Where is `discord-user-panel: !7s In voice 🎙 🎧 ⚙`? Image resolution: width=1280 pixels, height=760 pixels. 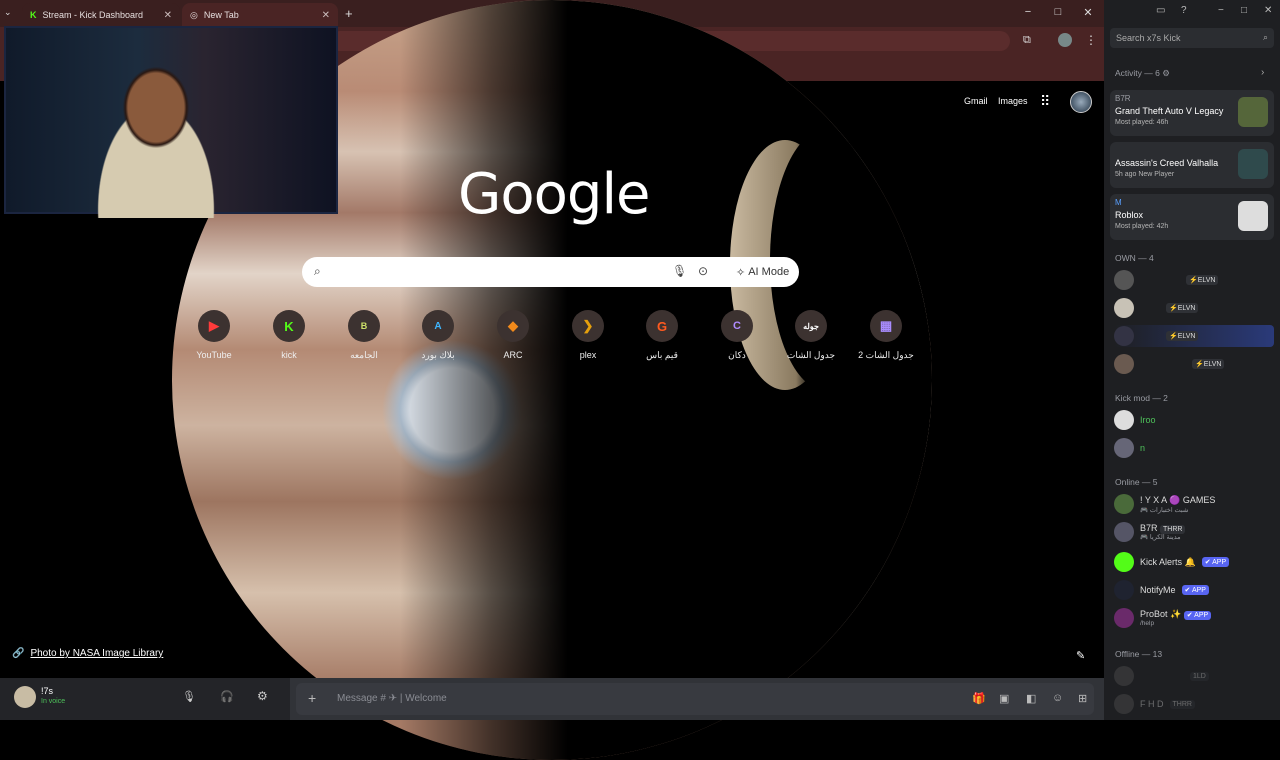
discord-user-panel: !7s In voice 🎙 🎧 ⚙ is located at coordinates (145, 699).